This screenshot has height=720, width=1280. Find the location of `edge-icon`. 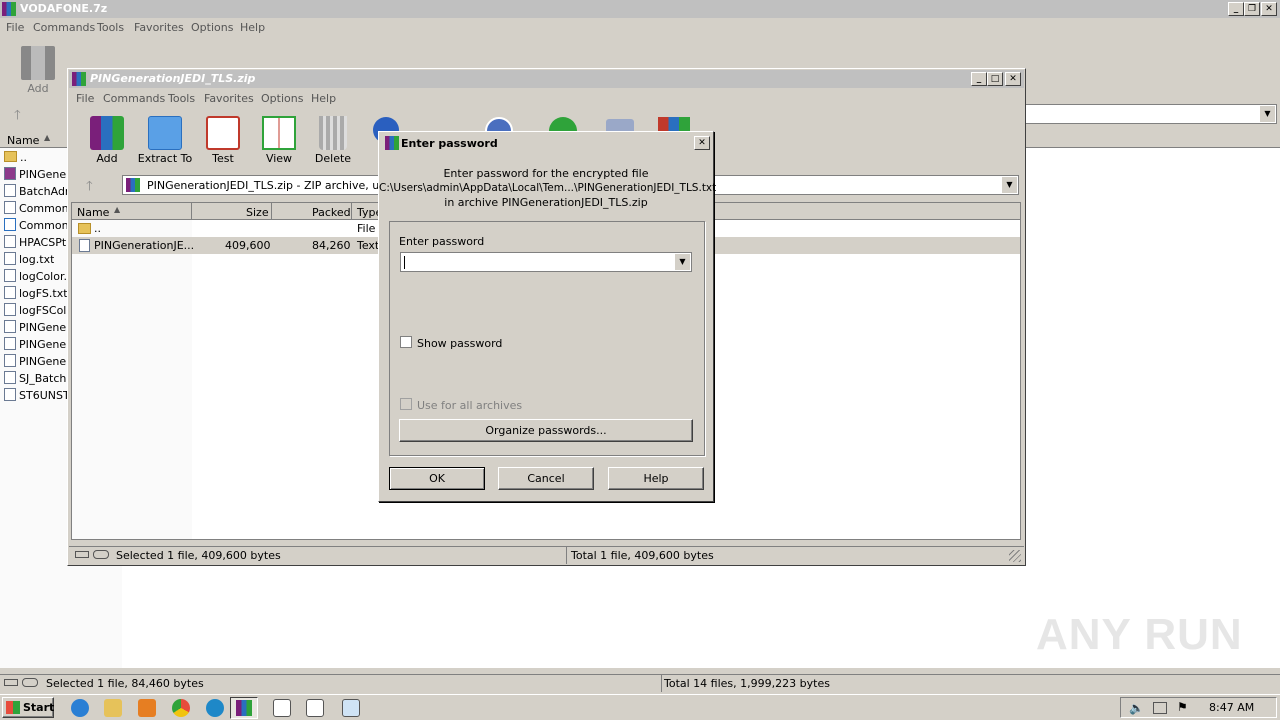

edge-icon is located at coordinates (215, 708).